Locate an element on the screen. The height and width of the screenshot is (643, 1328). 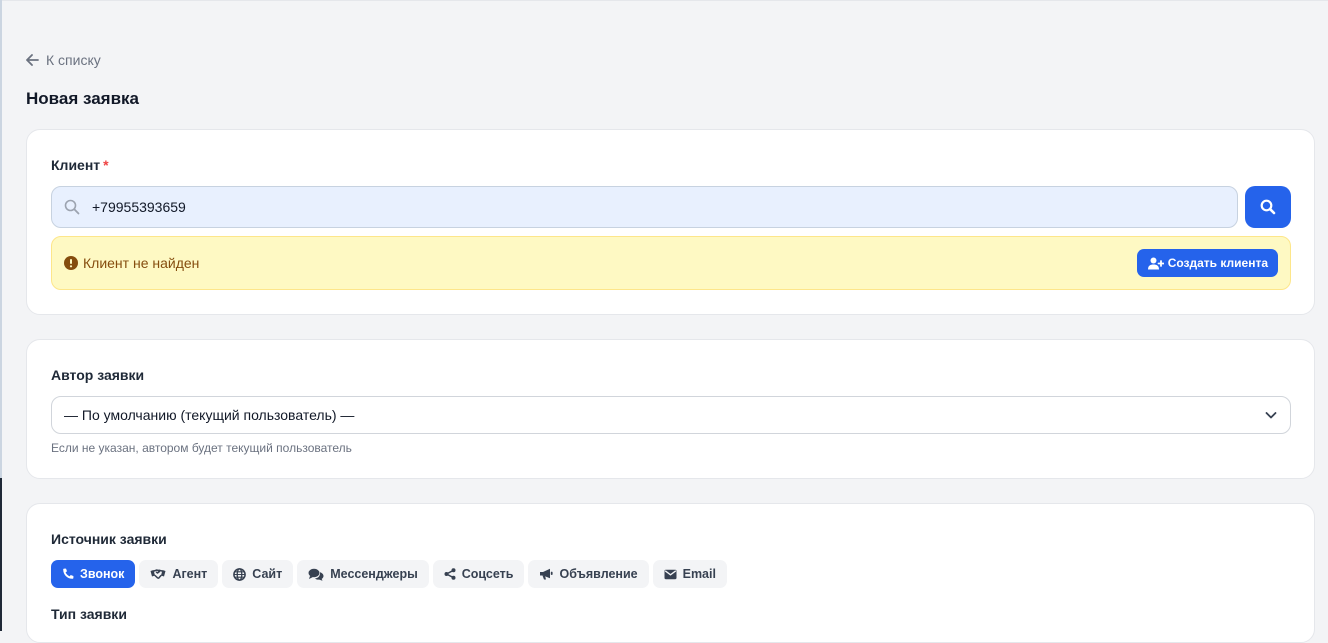
source-option-label: Объявление is located at coordinates (598, 574).